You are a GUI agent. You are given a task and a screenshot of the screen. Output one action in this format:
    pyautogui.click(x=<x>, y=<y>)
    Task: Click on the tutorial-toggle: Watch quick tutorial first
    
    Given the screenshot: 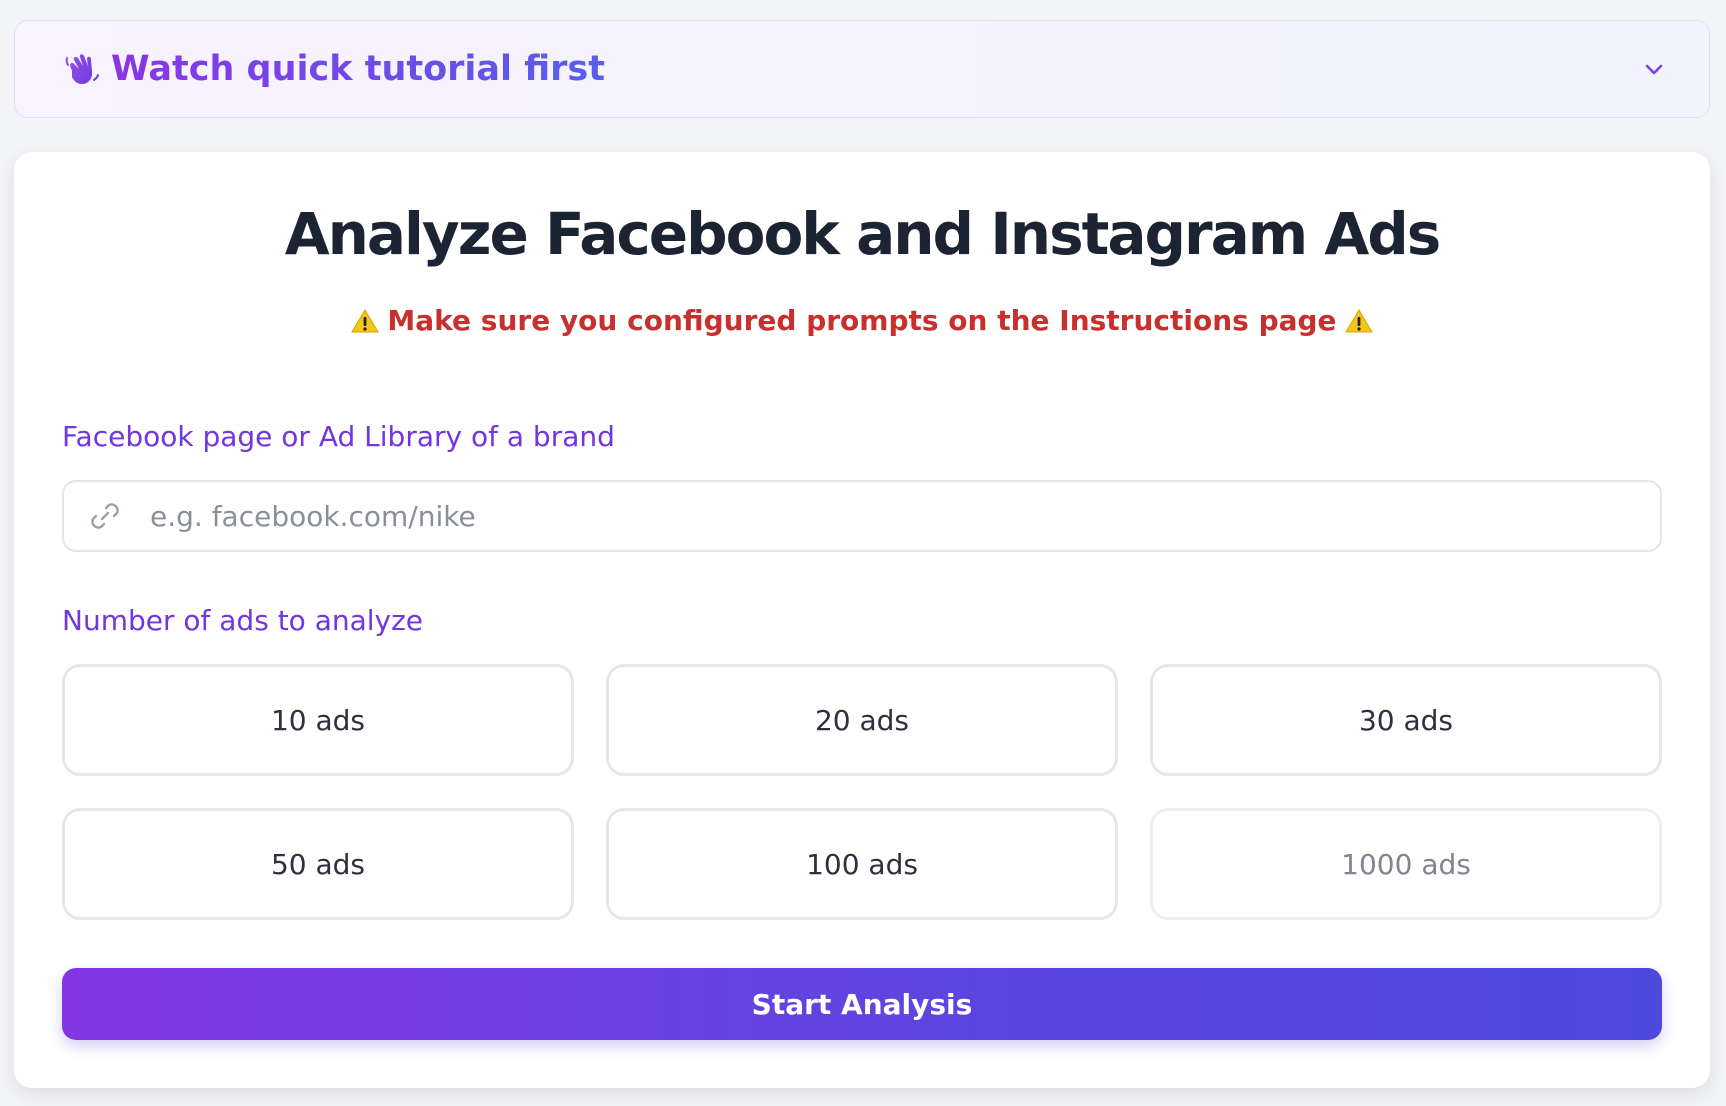 What is the action you would take?
    pyautogui.click(x=862, y=69)
    